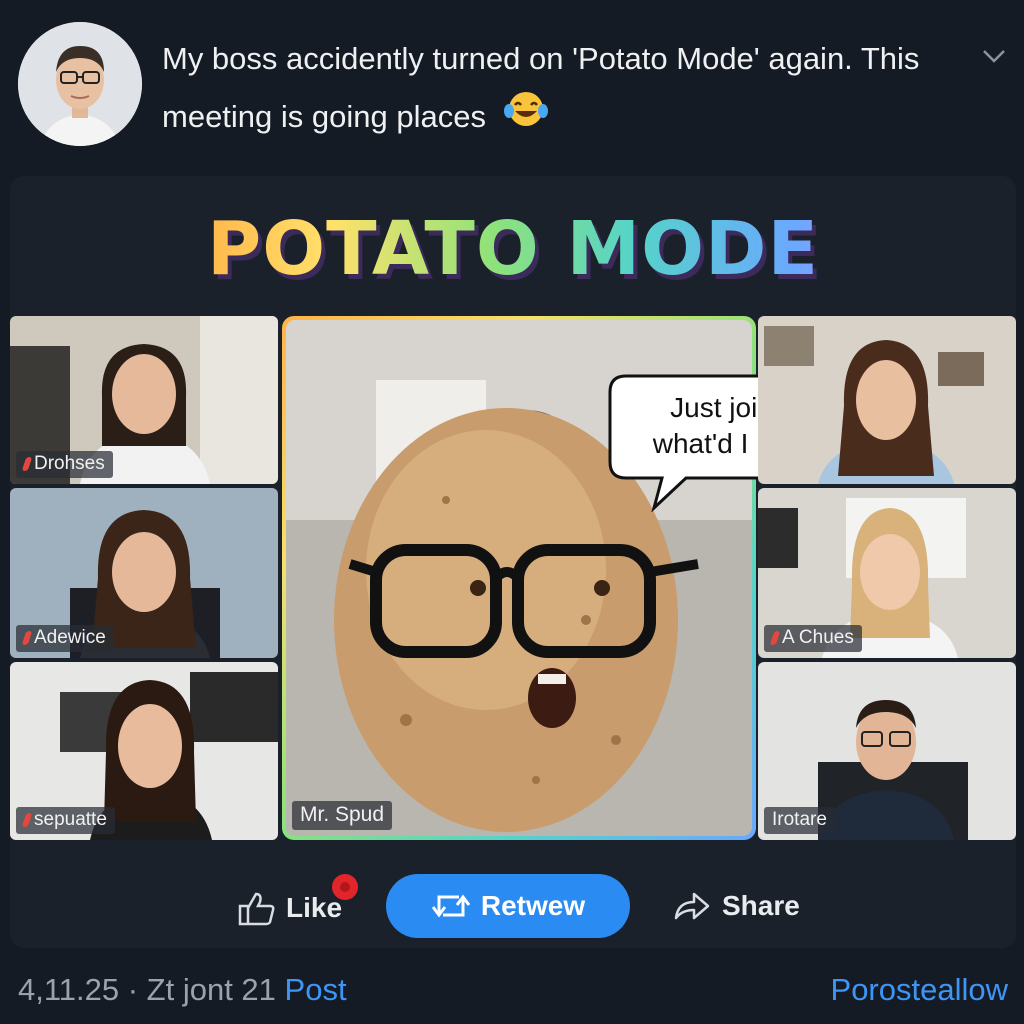 This screenshot has width=1024, height=1024. I want to click on banner-title: POTATO MODE, so click(513, 249).